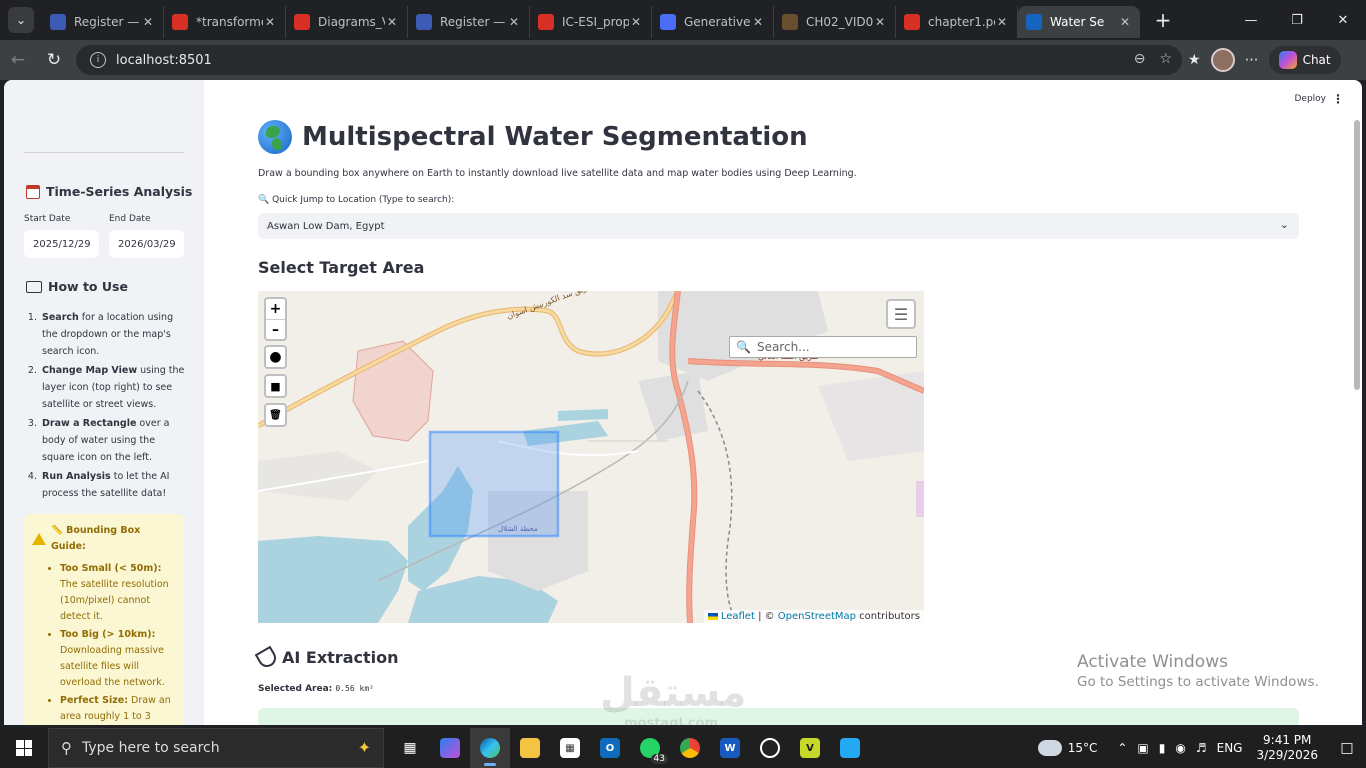  Describe the element at coordinates (1287, 748) in the screenshot. I see `taskbar-clock: 9:41 PM 3/29/2026` at that location.